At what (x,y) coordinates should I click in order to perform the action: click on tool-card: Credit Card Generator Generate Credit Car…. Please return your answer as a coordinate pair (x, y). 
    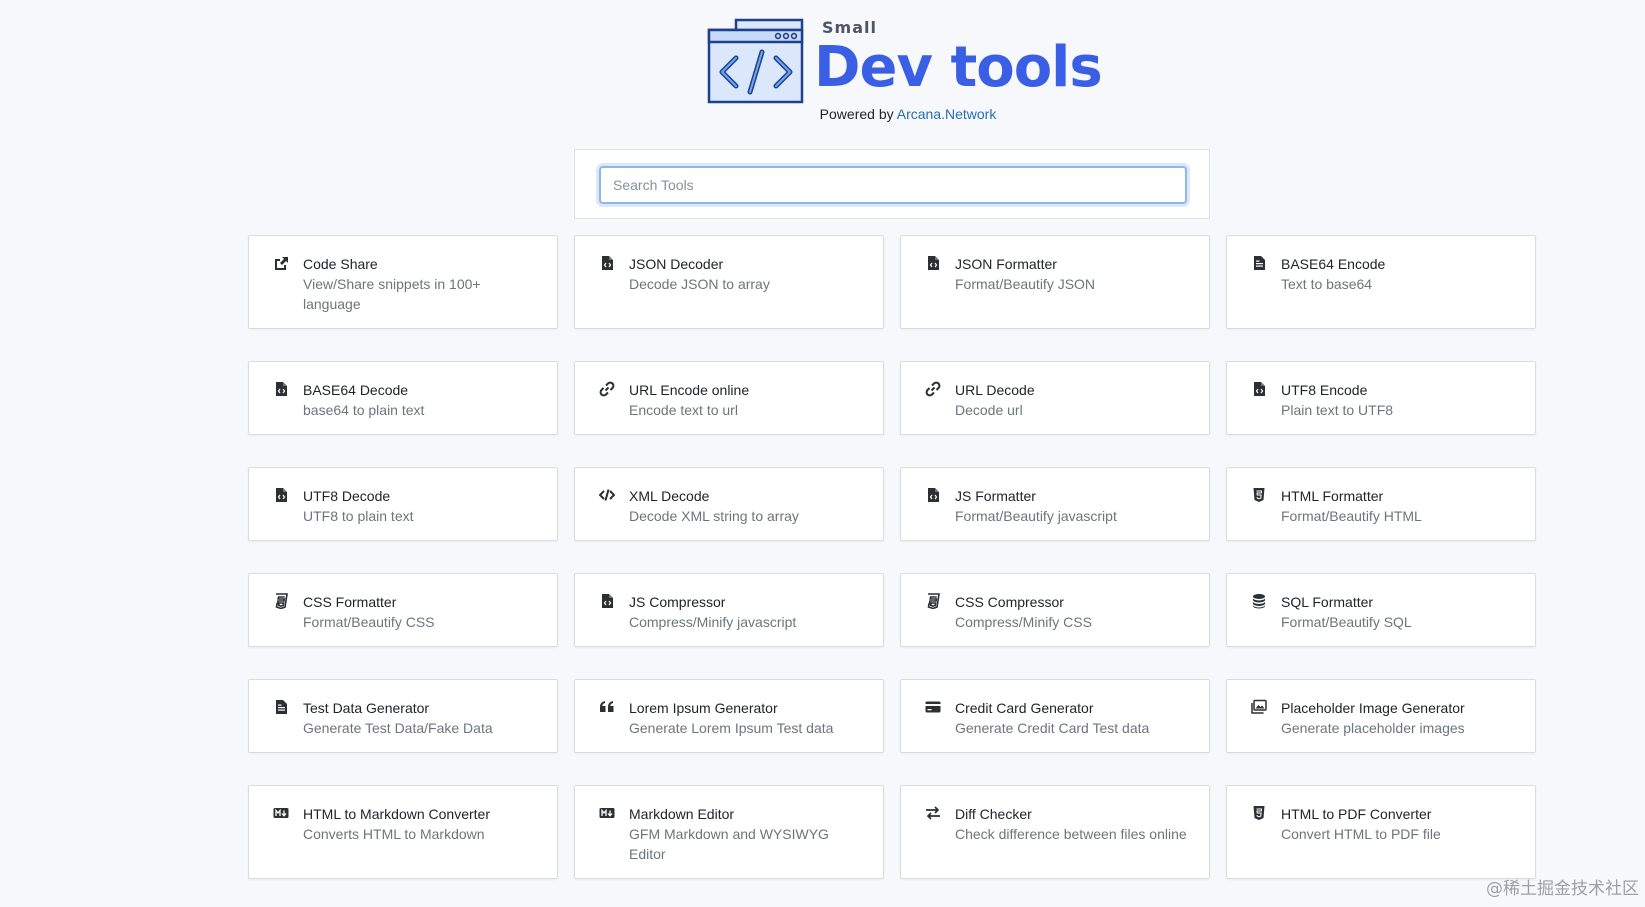
    Looking at the image, I should click on (1055, 716).